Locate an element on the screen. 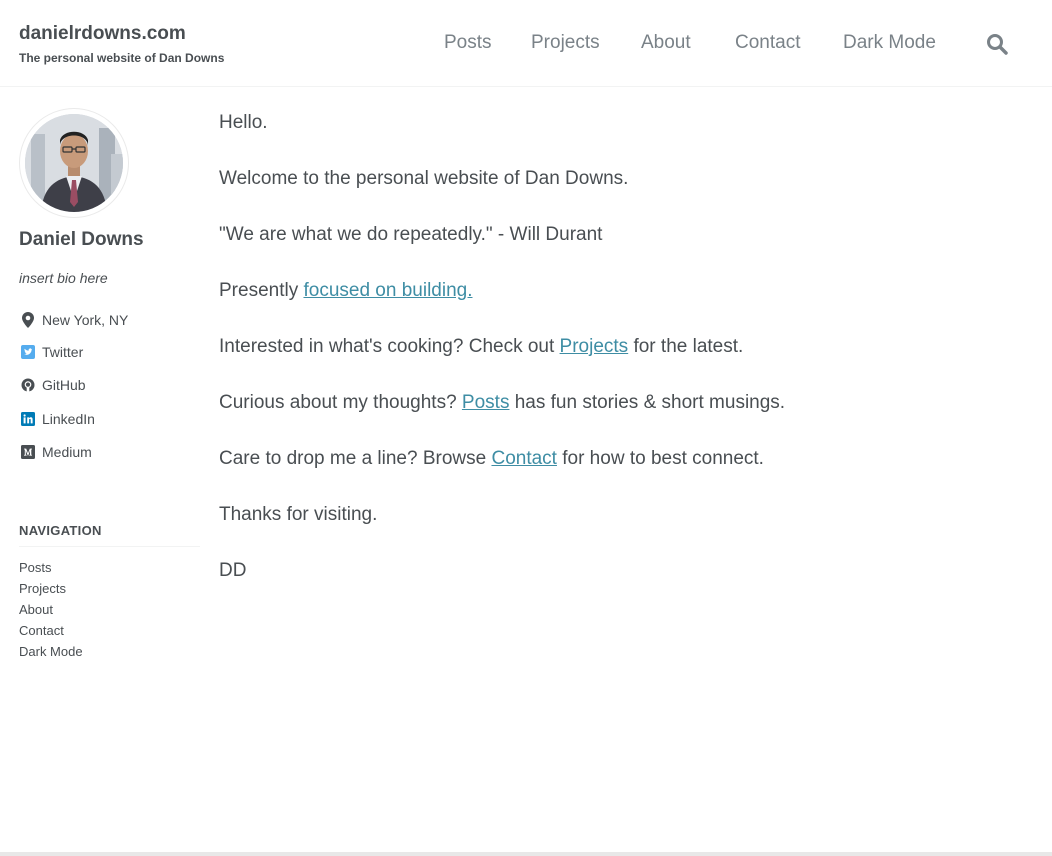 This screenshot has width=1052, height=856. nav-about: About is located at coordinates (666, 43).